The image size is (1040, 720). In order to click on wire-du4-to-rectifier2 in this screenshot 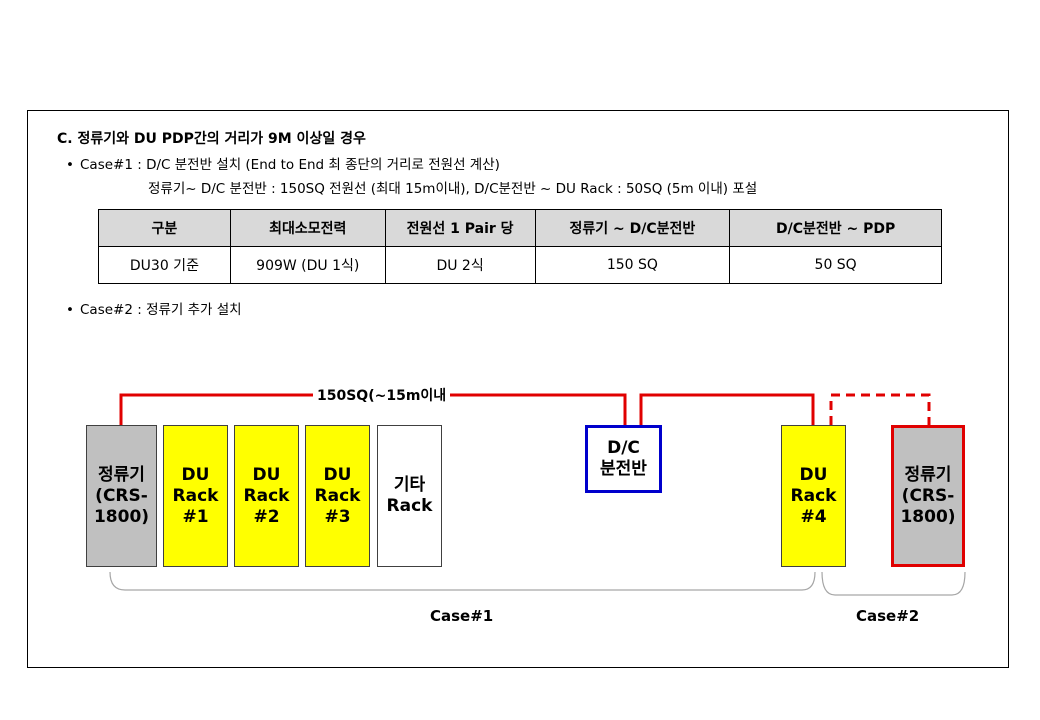, I will do `click(880, 409)`.